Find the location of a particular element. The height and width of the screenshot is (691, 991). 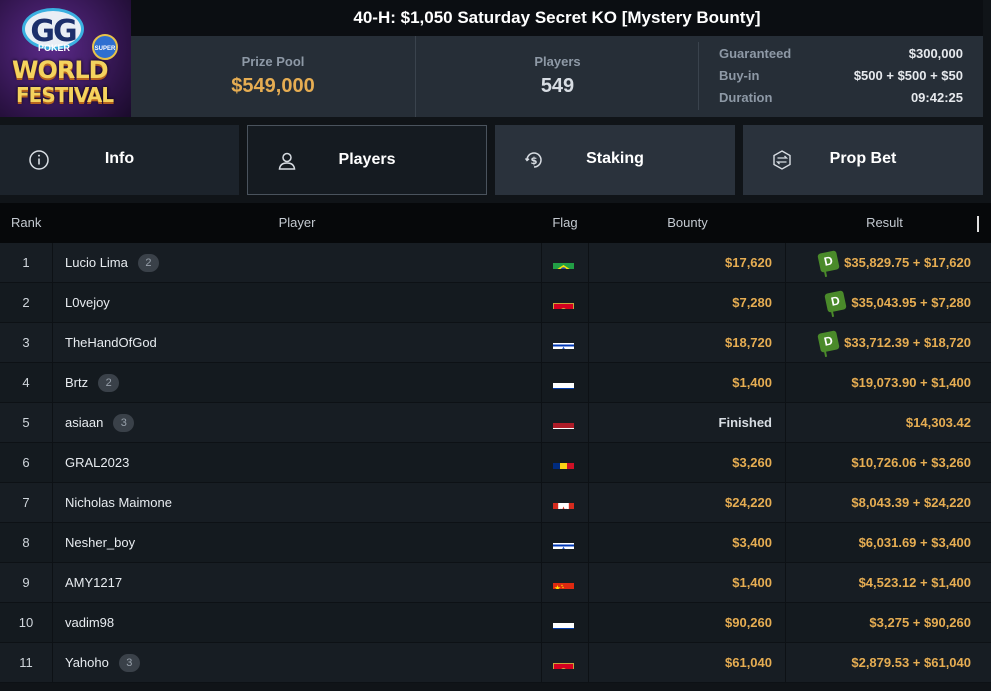

tab-bar: Info Players $ Staking Prop Bet is located at coordinates (495, 160).